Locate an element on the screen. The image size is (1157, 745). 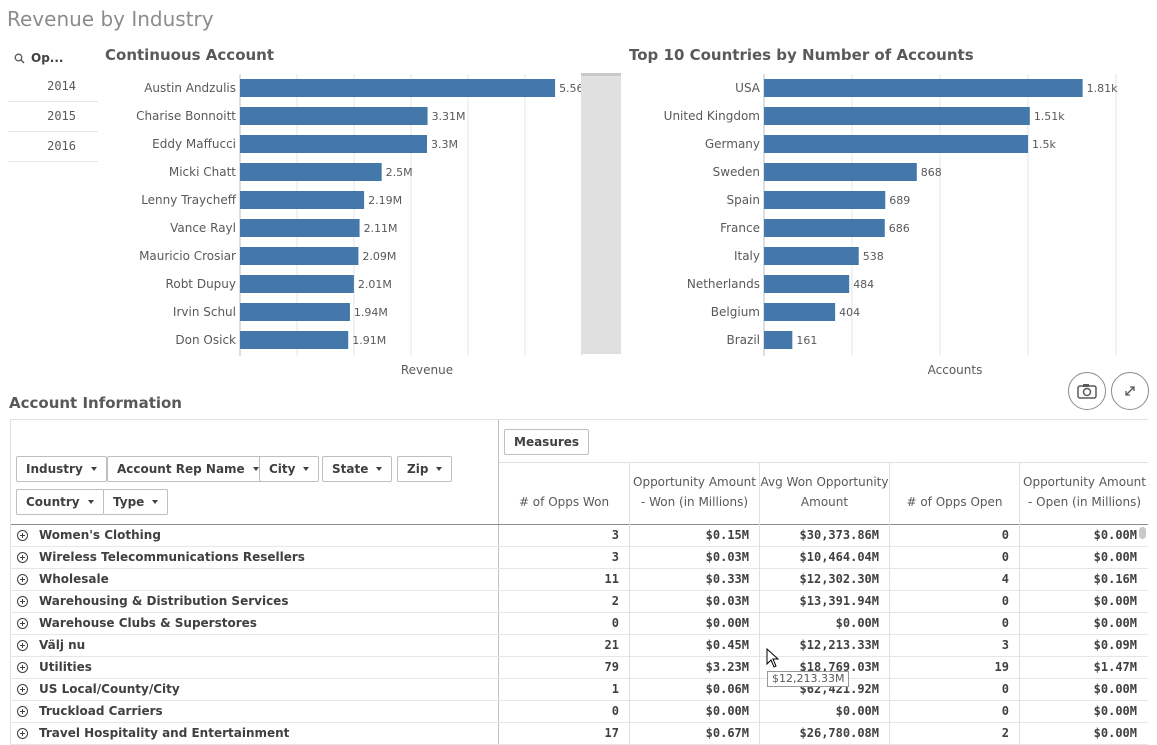
category-label: Mauricio Crosiar is located at coordinates (187, 256).